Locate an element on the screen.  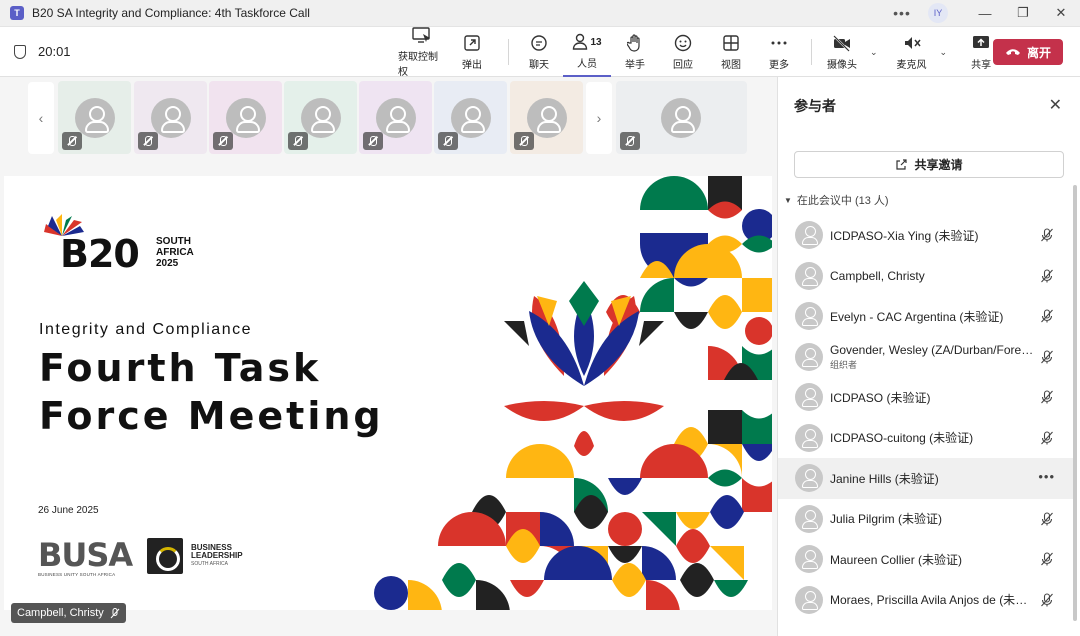
in-meeting-section: ▼ 在此会议中 (13 人) is located at coordinates (836, 200).